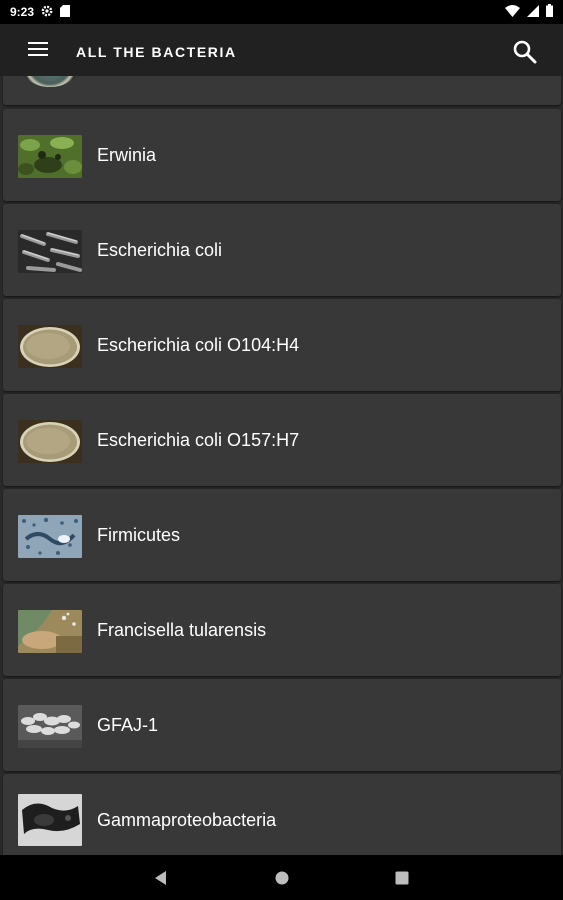  I want to click on recents-icon, so click(402, 880).